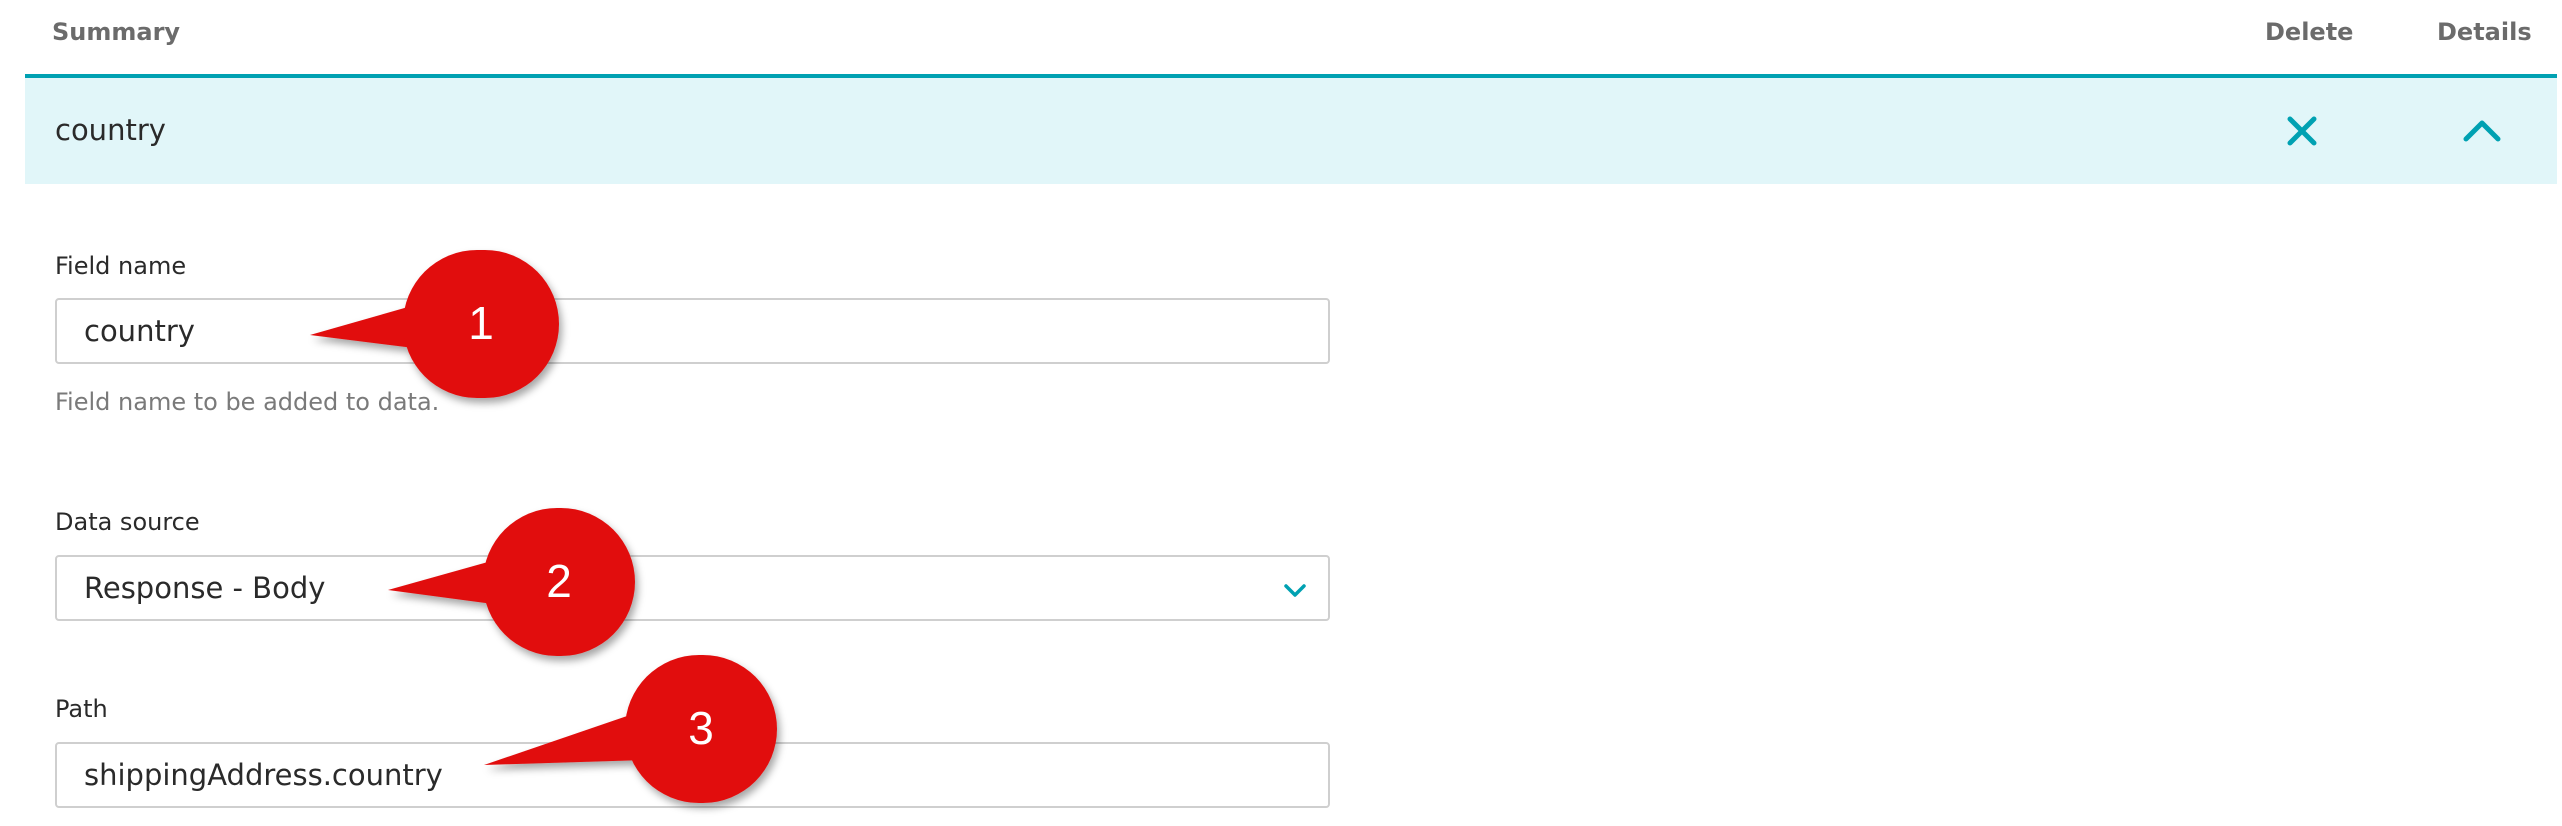  I want to click on column-header-details: Details, so click(2484, 32).